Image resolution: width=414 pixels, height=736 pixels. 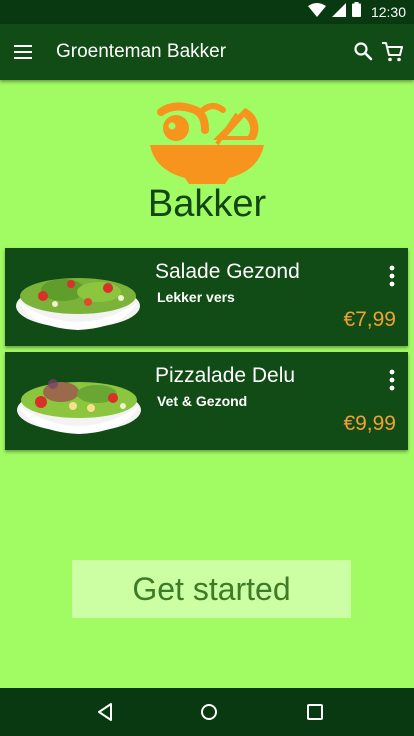 What do you see at coordinates (106, 712) in the screenshot?
I see `back-icon` at bounding box center [106, 712].